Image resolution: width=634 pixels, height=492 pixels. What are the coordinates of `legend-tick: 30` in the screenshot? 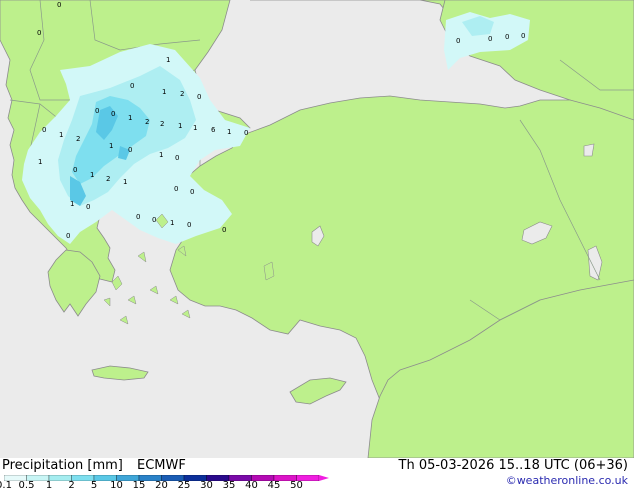 It's located at (206, 485).